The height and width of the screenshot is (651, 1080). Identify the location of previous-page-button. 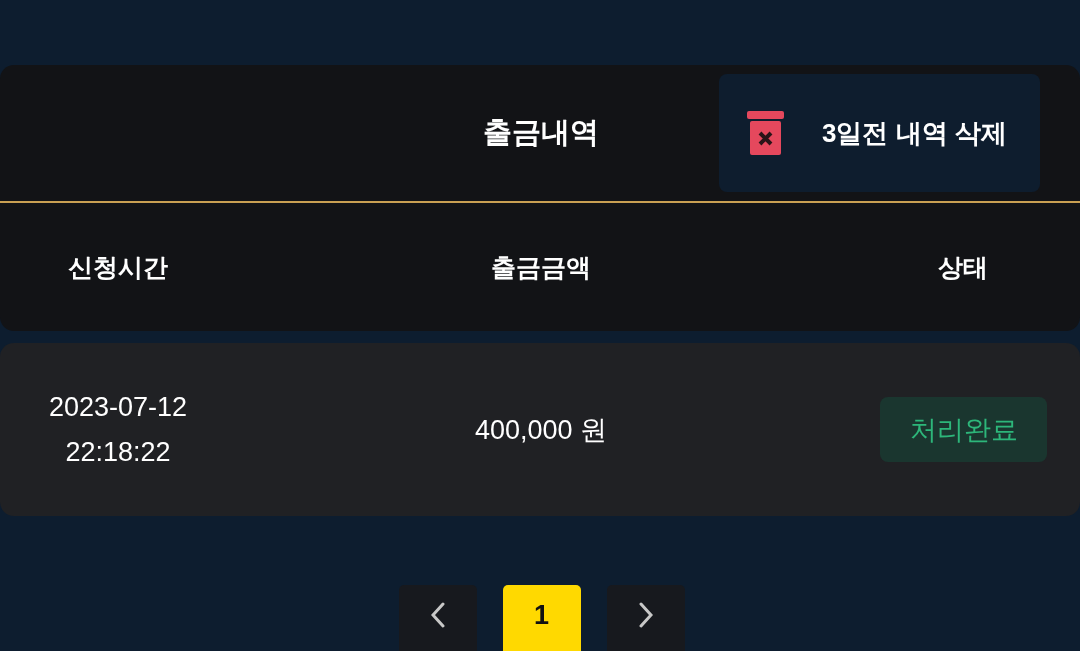
(437, 618).